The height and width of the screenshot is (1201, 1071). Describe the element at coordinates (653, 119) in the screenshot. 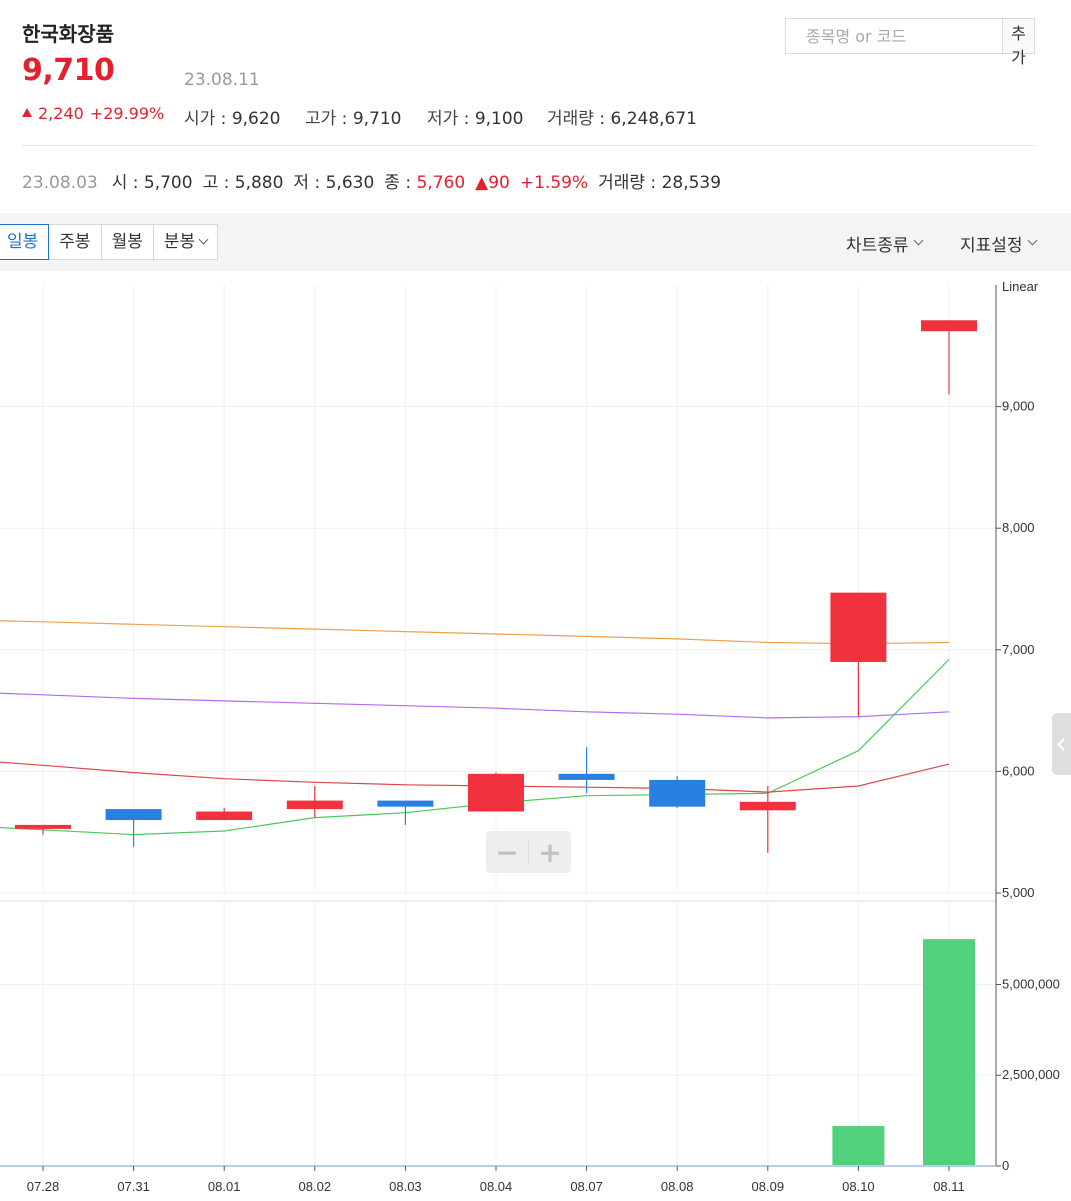

I see `volume-value: 6,248,671` at that location.